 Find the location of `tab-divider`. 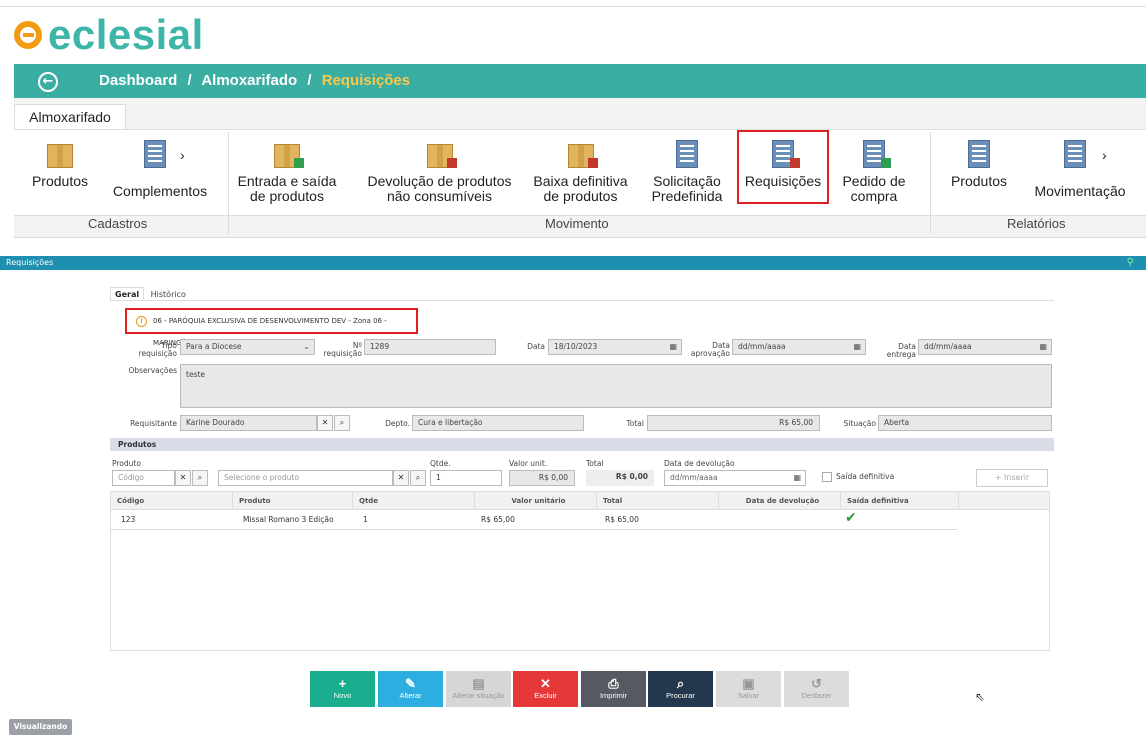

tab-divider is located at coordinates (582, 300).